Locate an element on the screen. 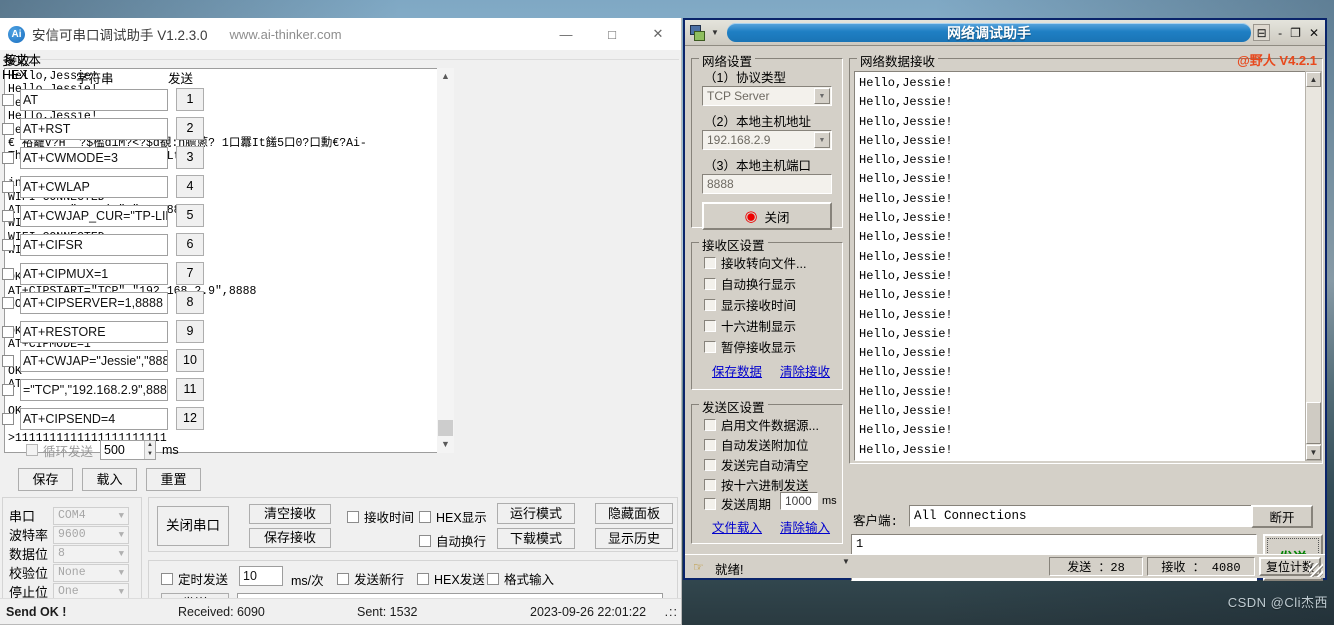  send-newline-checkbox: 发送新行 is located at coordinates (370, 578).